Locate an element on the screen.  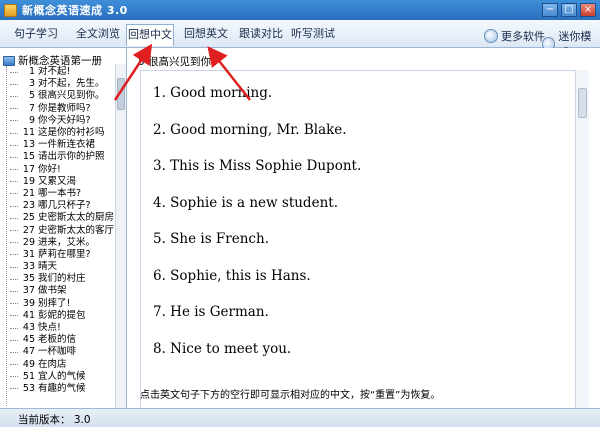
lesson-title: 你今天好吗? is located at coordinates (64, 120).